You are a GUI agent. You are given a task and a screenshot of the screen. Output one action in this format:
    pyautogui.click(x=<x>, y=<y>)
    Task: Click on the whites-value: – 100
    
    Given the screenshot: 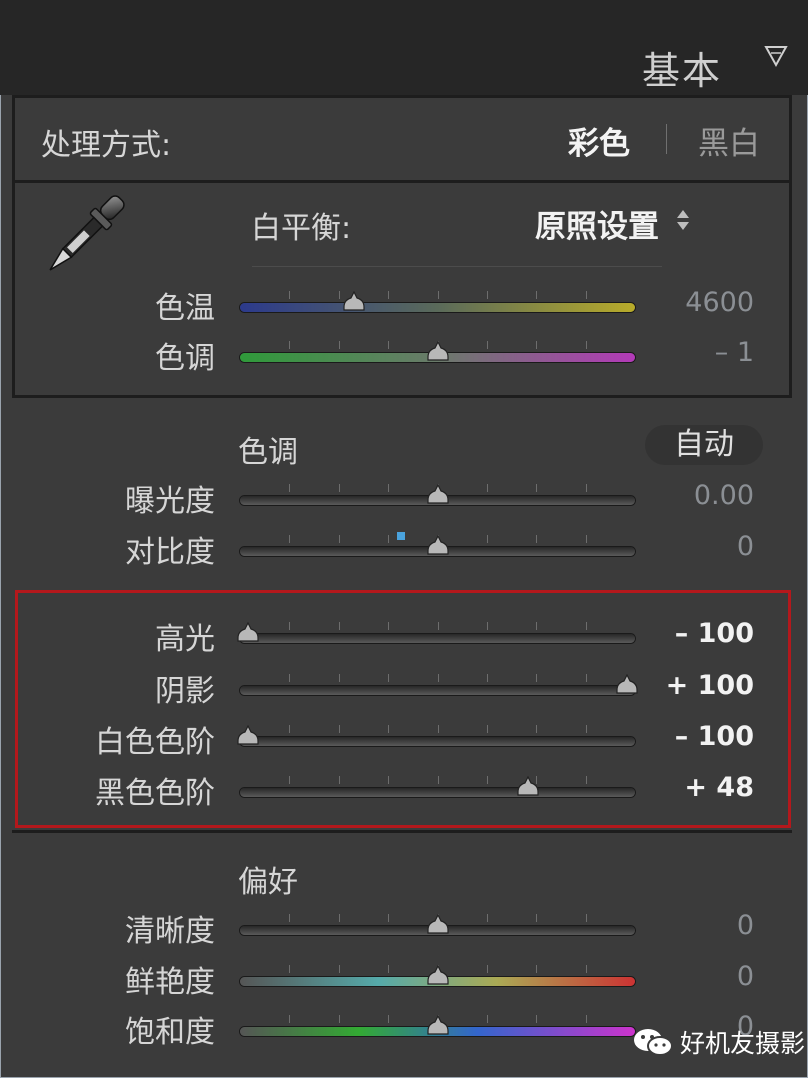 What is the action you would take?
    pyautogui.click(x=714, y=736)
    